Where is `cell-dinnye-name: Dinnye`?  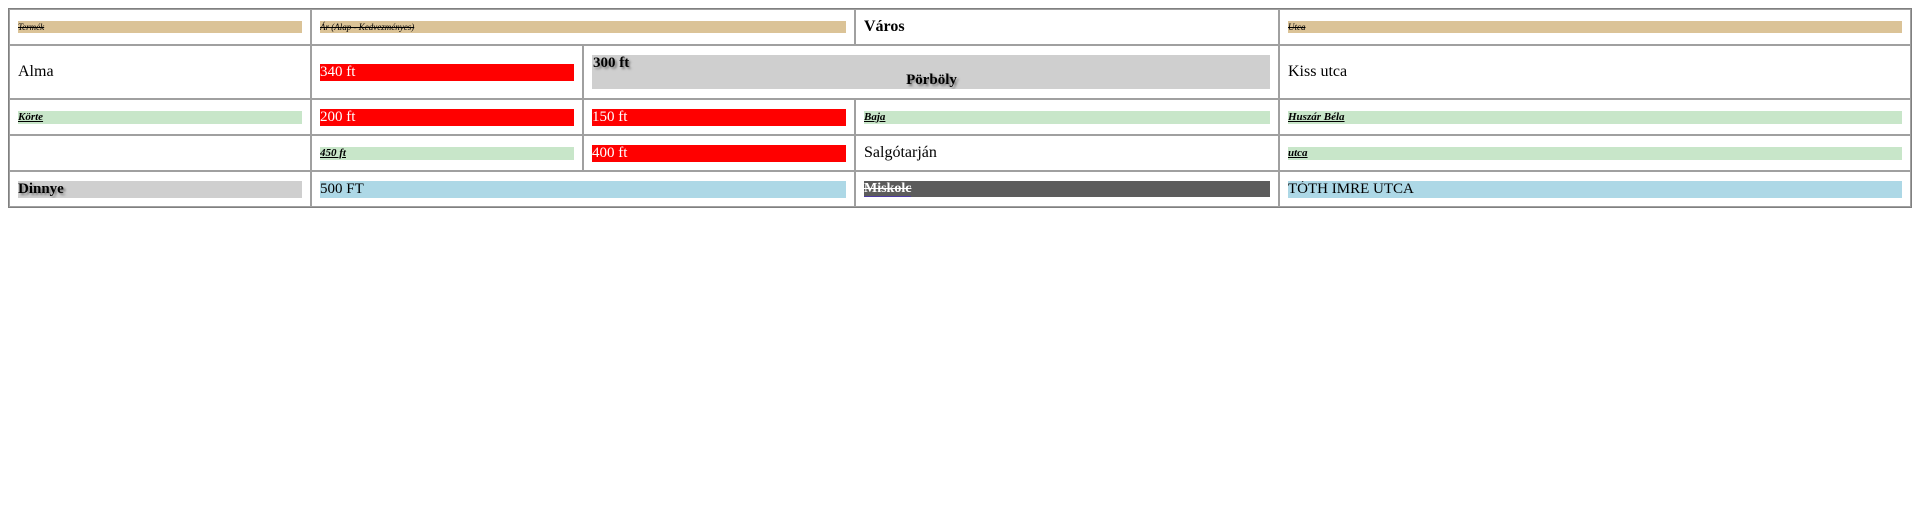 cell-dinnye-name: Dinnye is located at coordinates (160, 189).